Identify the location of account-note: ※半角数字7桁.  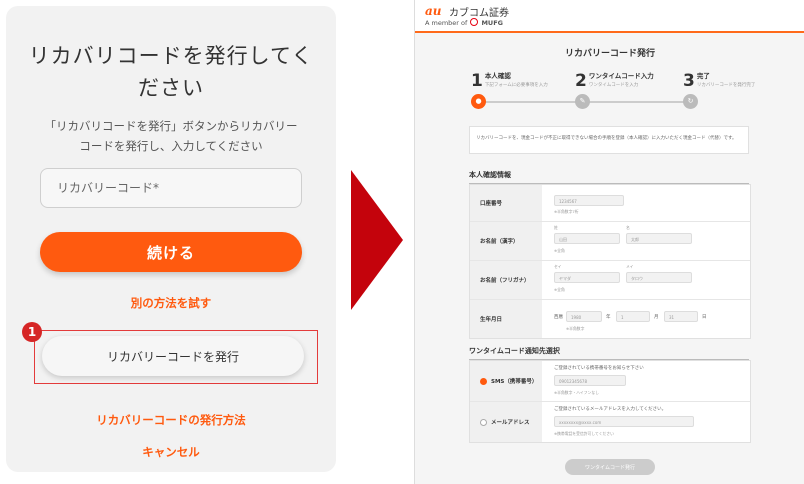
(566, 211).